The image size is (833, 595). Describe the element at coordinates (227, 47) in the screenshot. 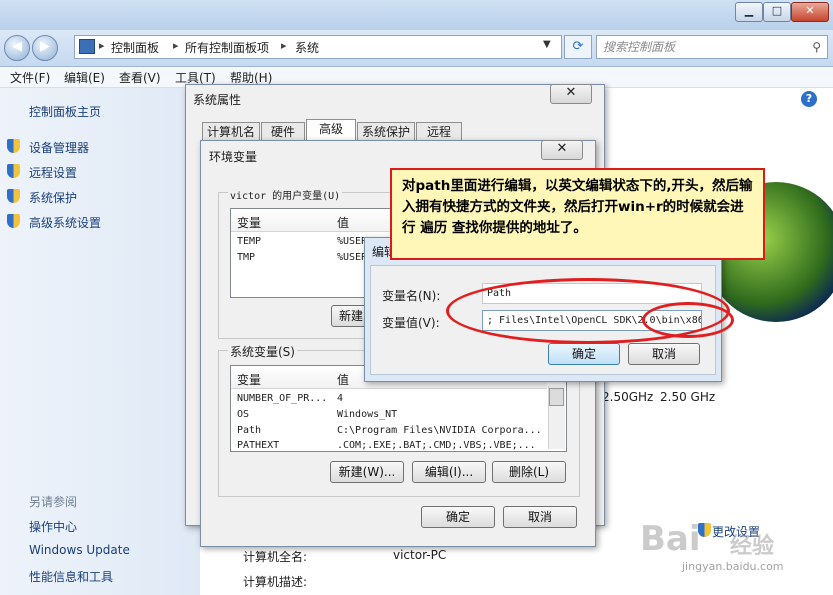

I see `breadcrumb-item-1: 所有控制面板项` at that location.